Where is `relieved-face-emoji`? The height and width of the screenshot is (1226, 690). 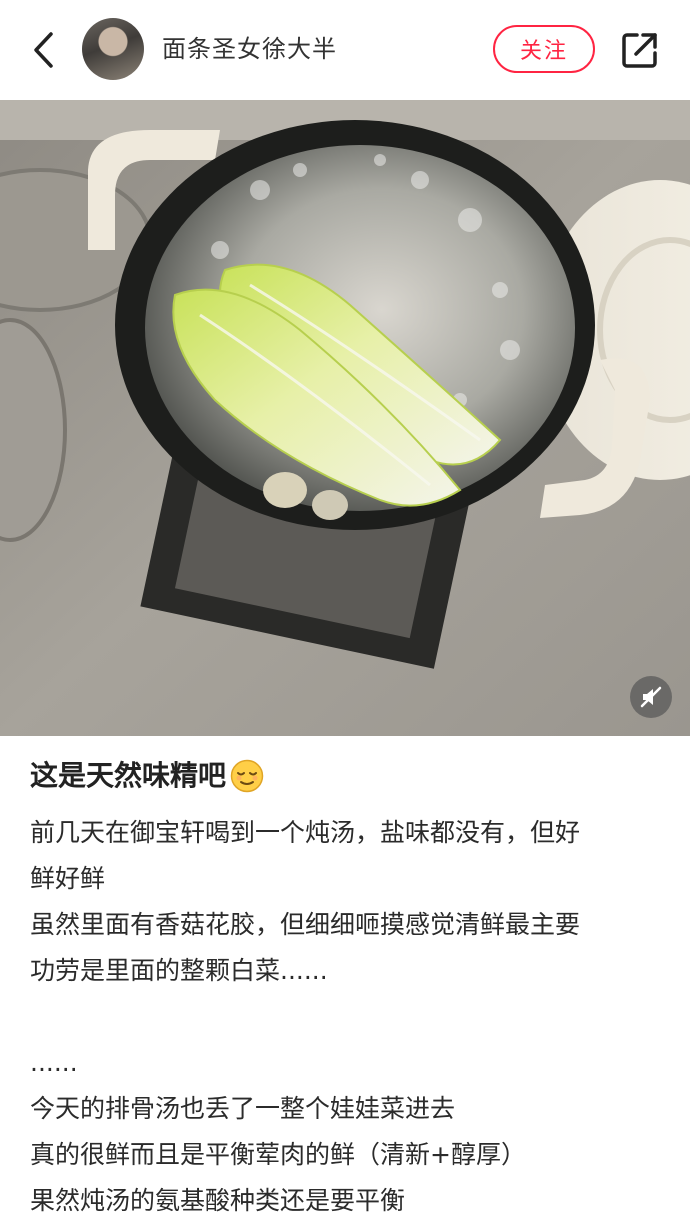 relieved-face-emoji is located at coordinates (247, 776).